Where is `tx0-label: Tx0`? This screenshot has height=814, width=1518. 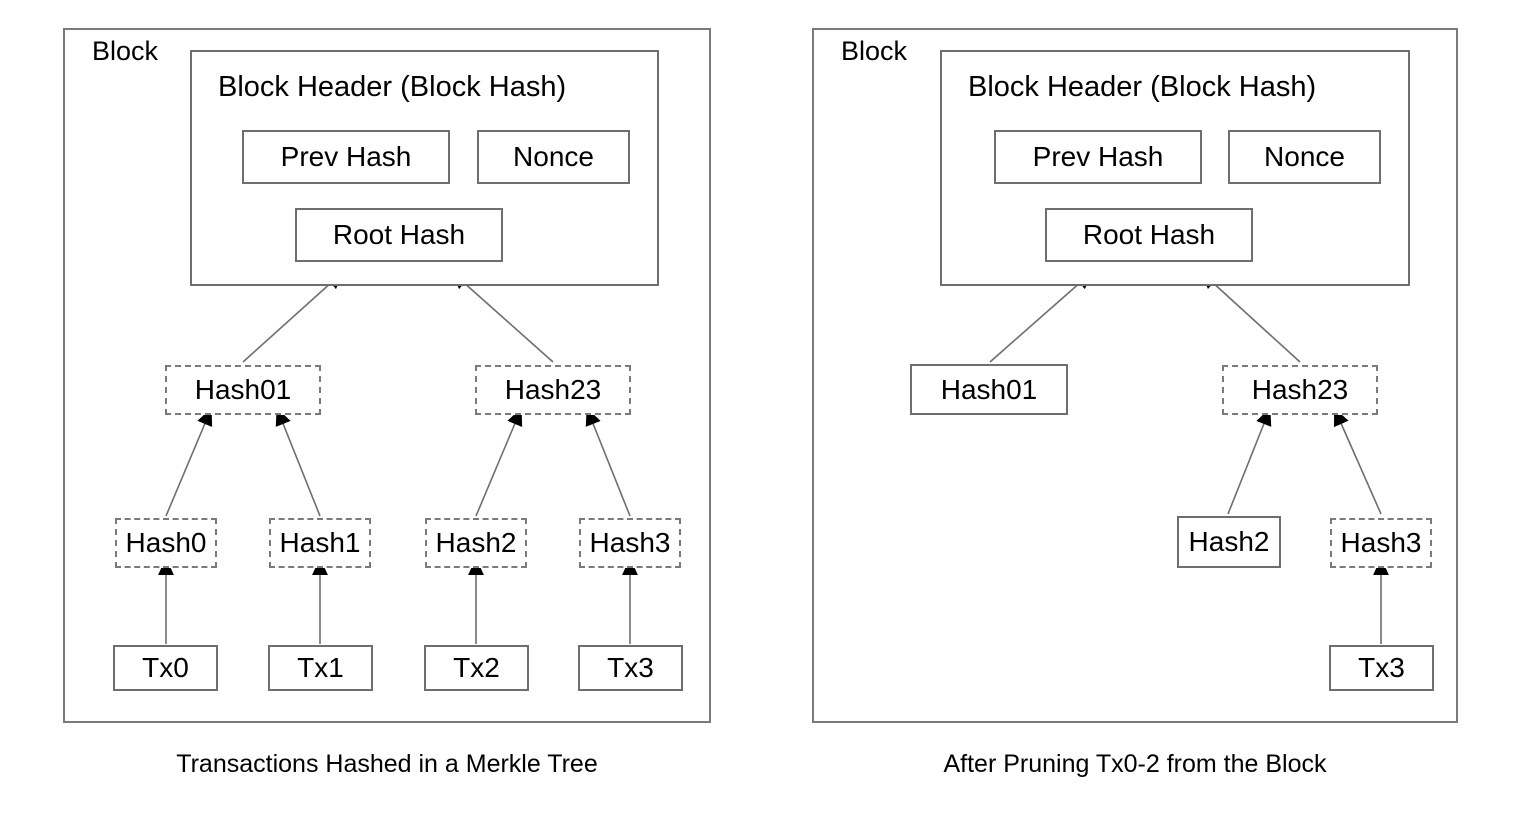
tx0-label: Tx0 is located at coordinates (165, 667).